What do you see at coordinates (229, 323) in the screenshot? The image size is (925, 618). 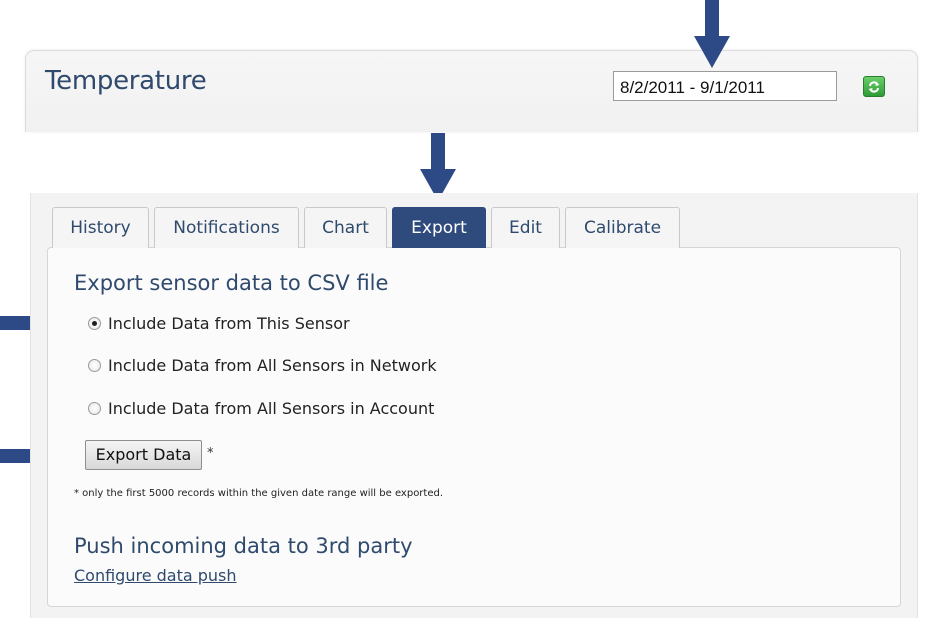 I see `option-label: Include Data from This Sensor` at bounding box center [229, 323].